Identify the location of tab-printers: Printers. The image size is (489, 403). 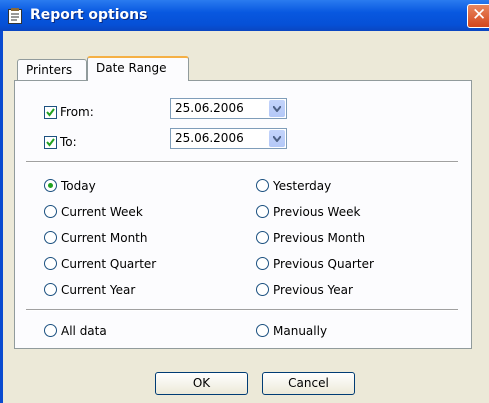
(52, 70).